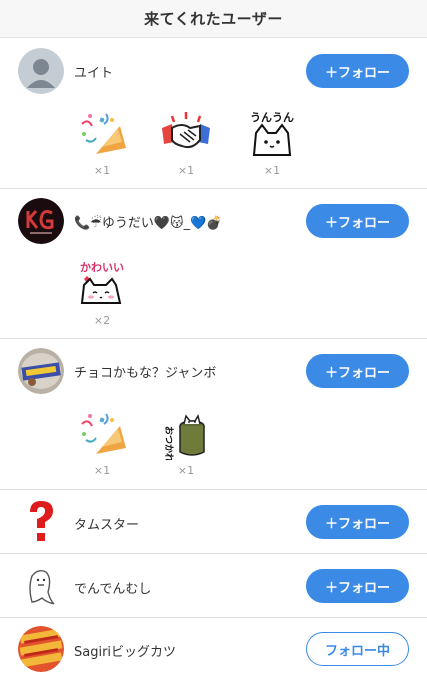  I want to click on stamp-item: かわいい ×2, so click(102, 296).